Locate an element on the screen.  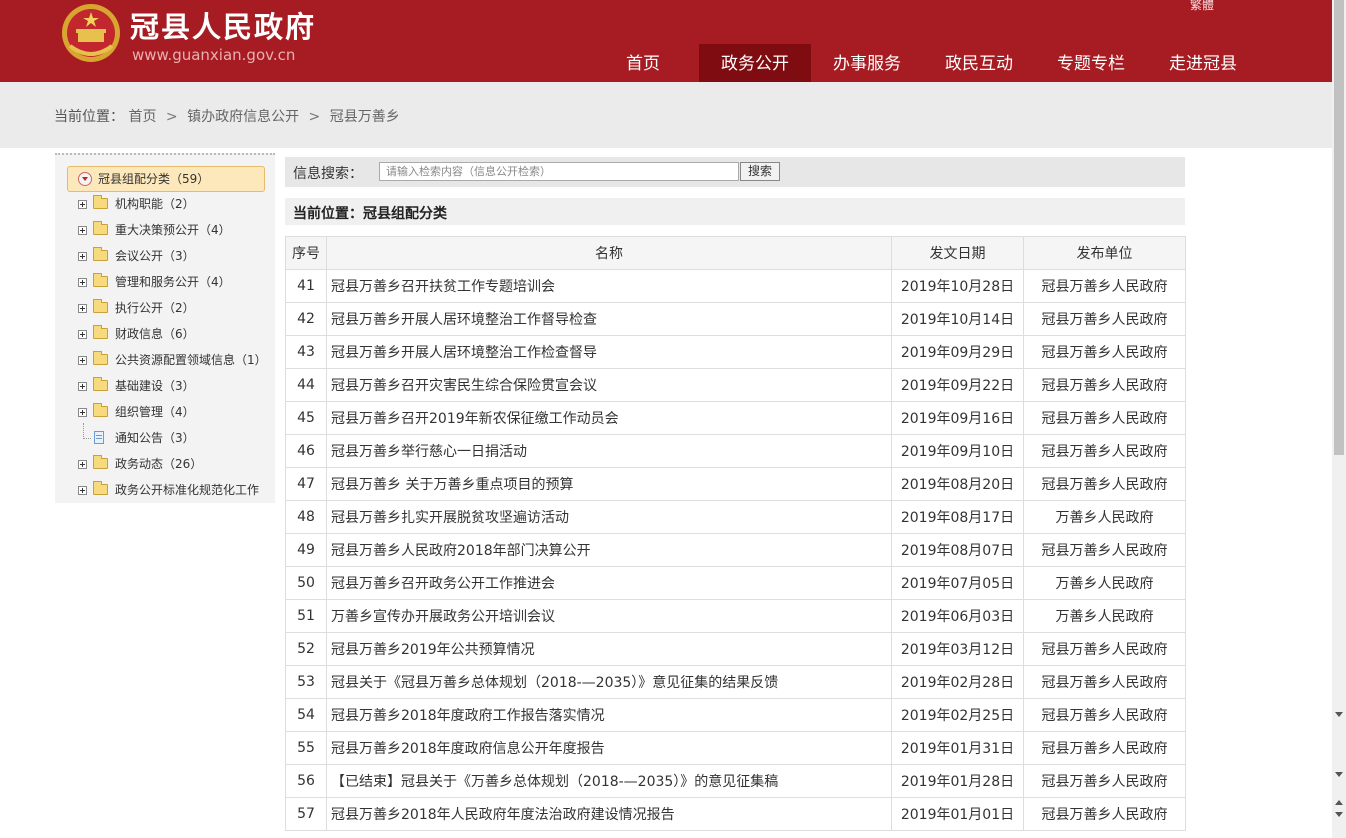
row-number: 45 is located at coordinates (306, 418).